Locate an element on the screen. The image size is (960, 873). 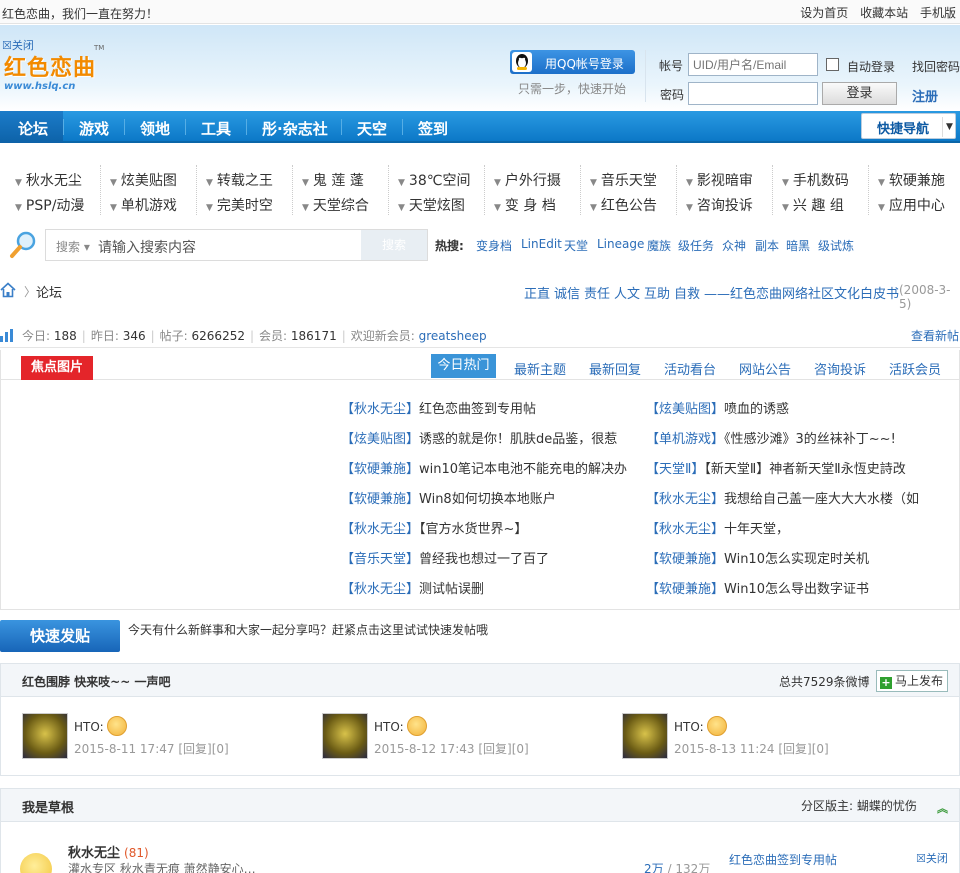
nav-tools: 工具 is located at coordinates (216, 128).